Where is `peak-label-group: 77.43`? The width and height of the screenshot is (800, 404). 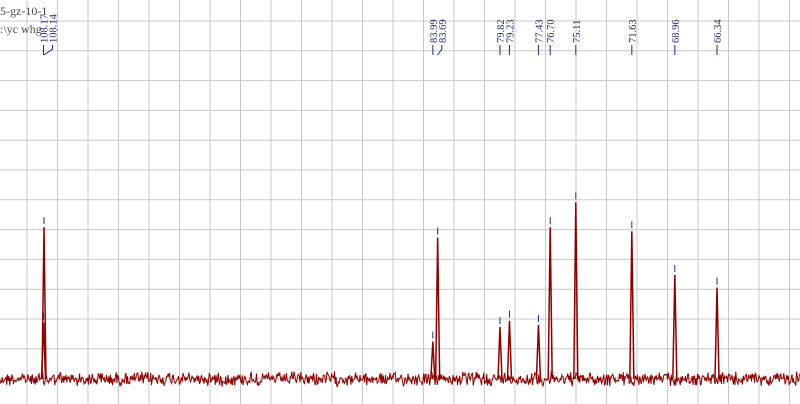
peak-label-group: 77.43 is located at coordinates (539, 37).